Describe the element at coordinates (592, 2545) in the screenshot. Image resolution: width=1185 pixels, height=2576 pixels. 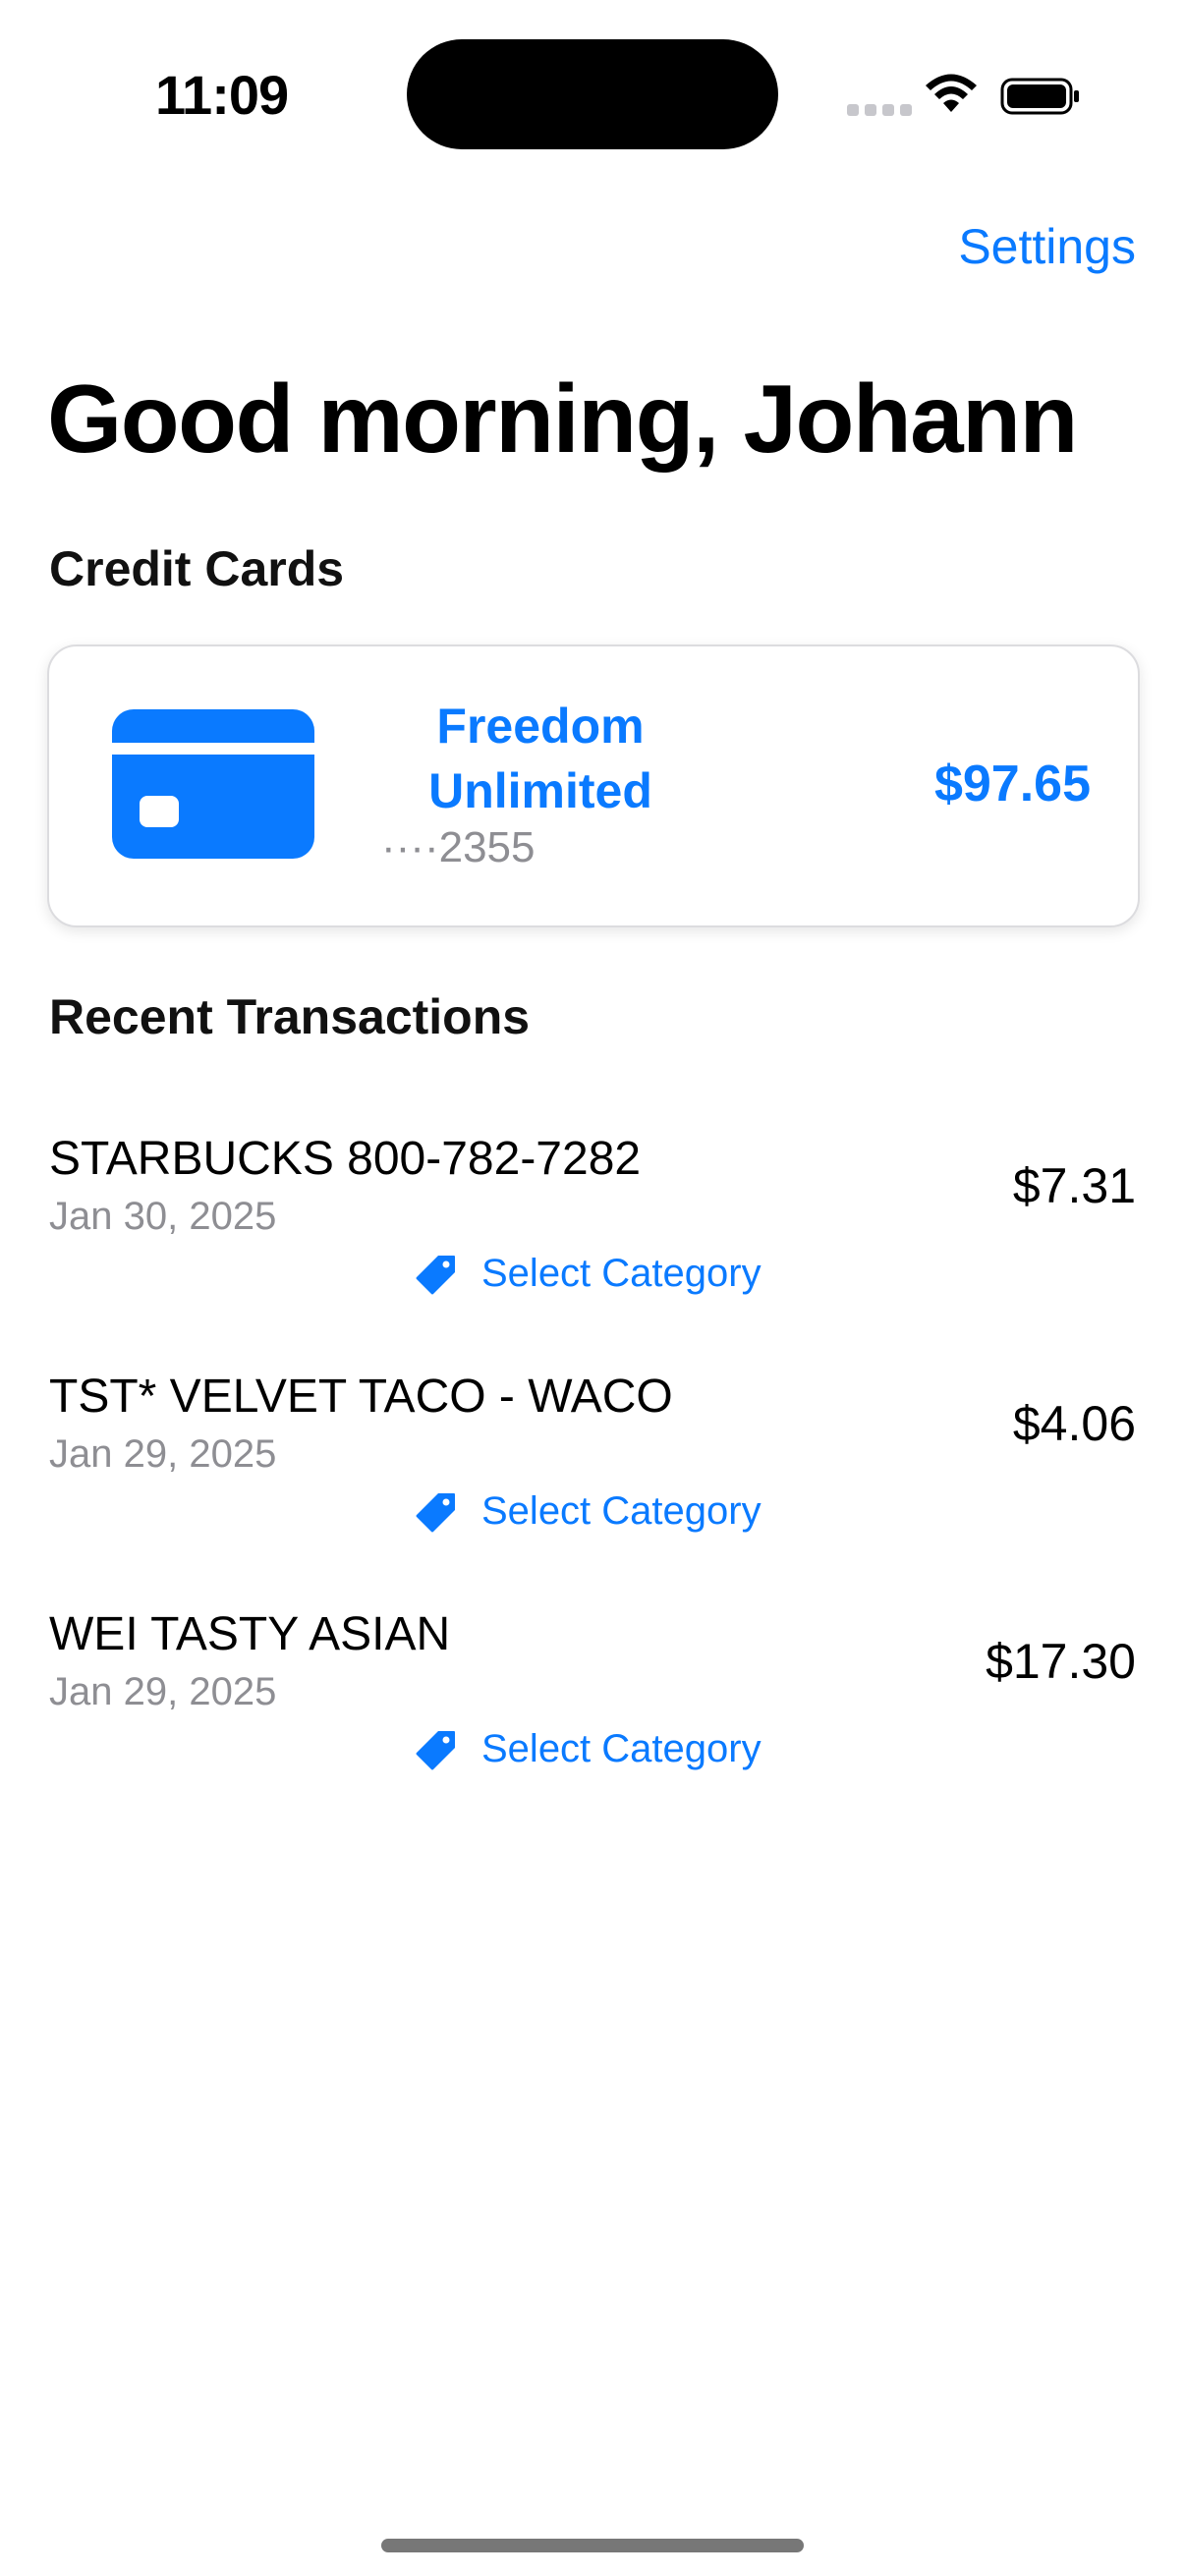
I see `home-indicator` at that location.